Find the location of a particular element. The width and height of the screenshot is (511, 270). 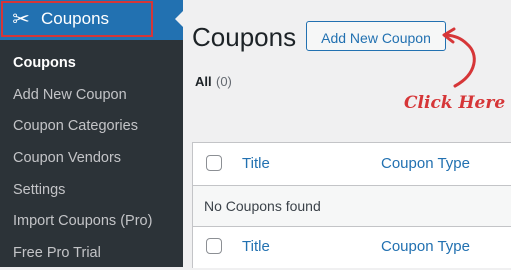

table-empty-row: No Coupons found is located at coordinates (352, 206).